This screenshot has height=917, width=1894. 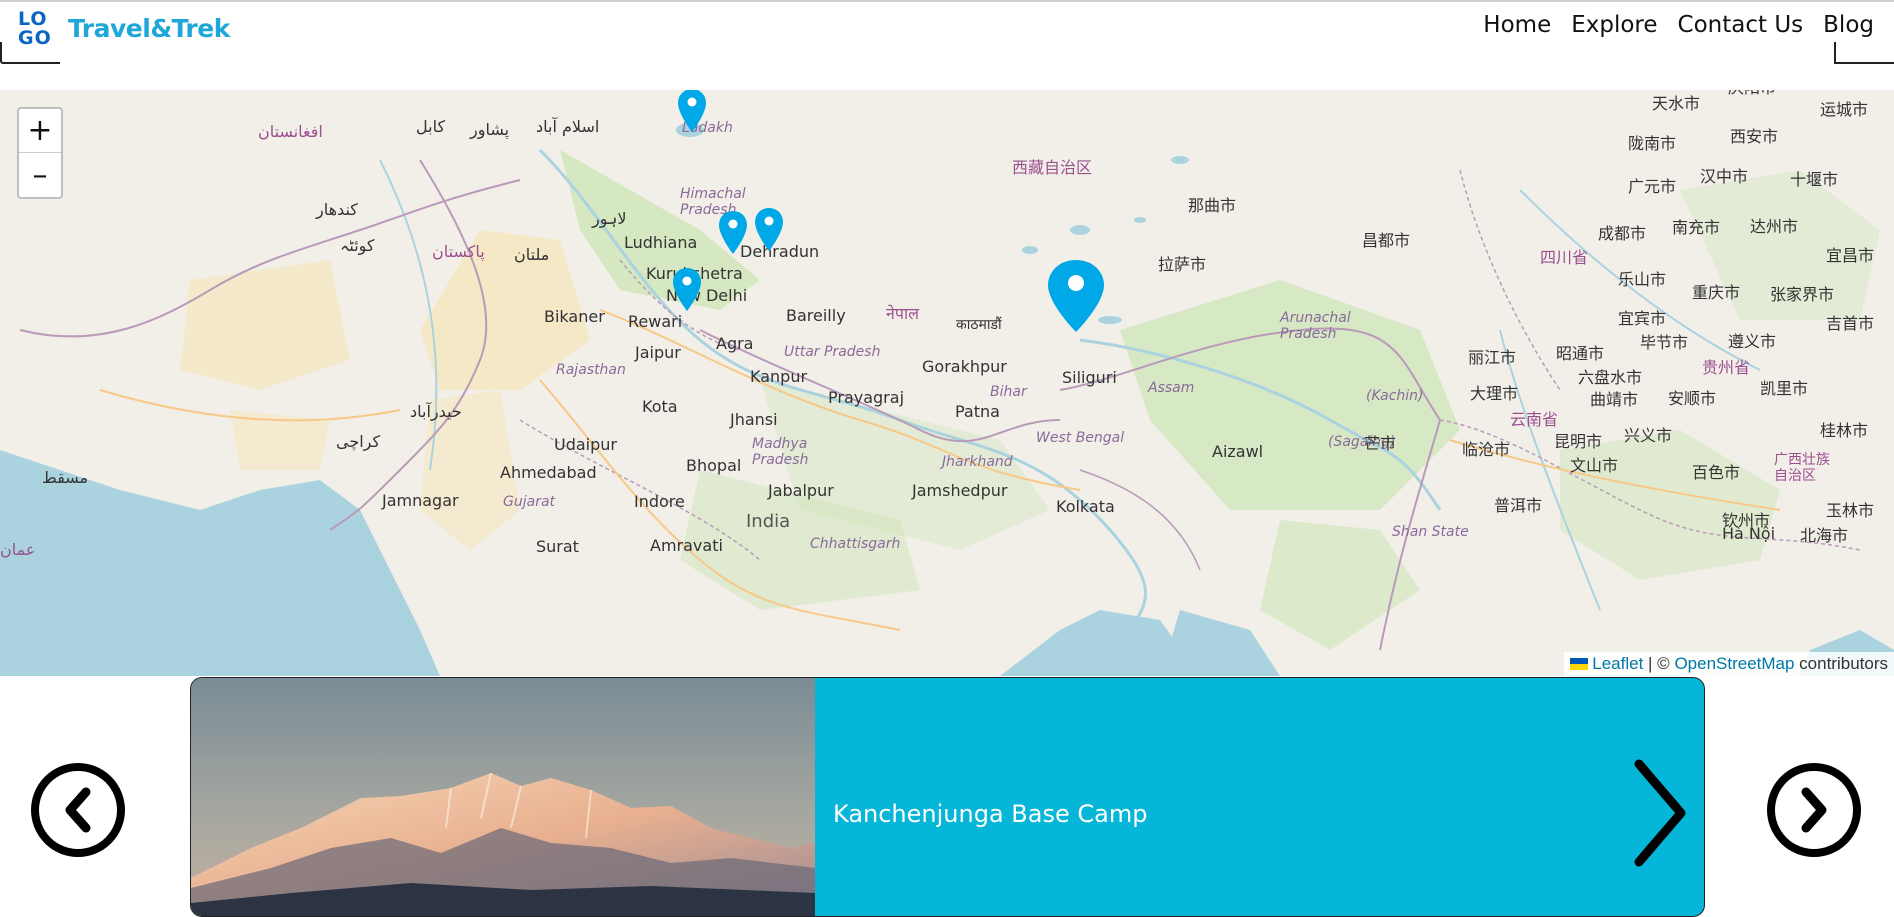 What do you see at coordinates (1692, 398) in the screenshot?
I see `map-label: 安顺市` at bounding box center [1692, 398].